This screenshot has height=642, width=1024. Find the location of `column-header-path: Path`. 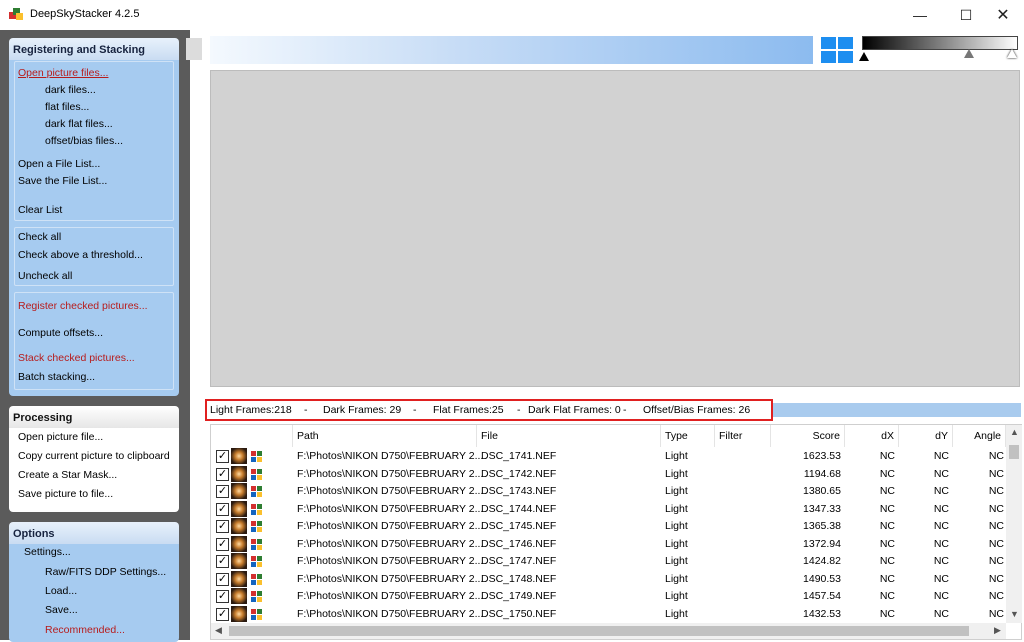

column-header-path: Path is located at coordinates (385, 436).